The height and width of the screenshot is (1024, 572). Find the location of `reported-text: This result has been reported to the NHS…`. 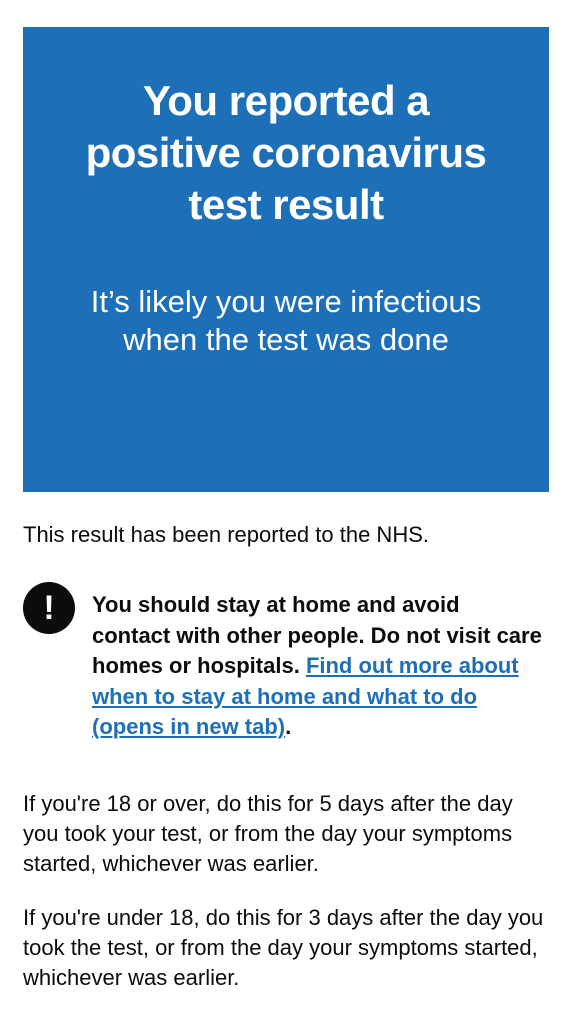

reported-text: This result has been reported to the NHS… is located at coordinates (226, 534).